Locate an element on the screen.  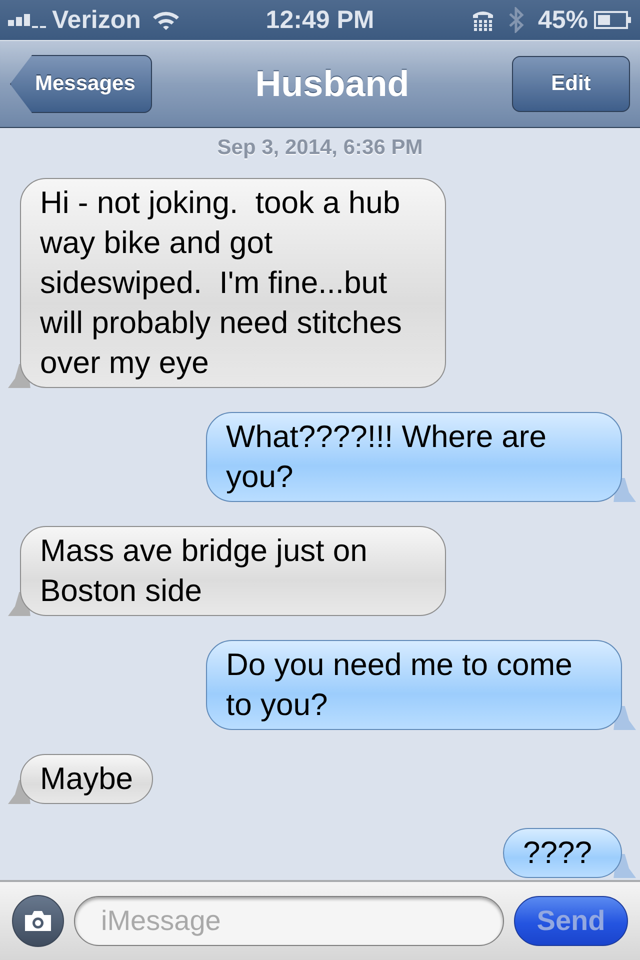
tty-icon is located at coordinates (483, 20).